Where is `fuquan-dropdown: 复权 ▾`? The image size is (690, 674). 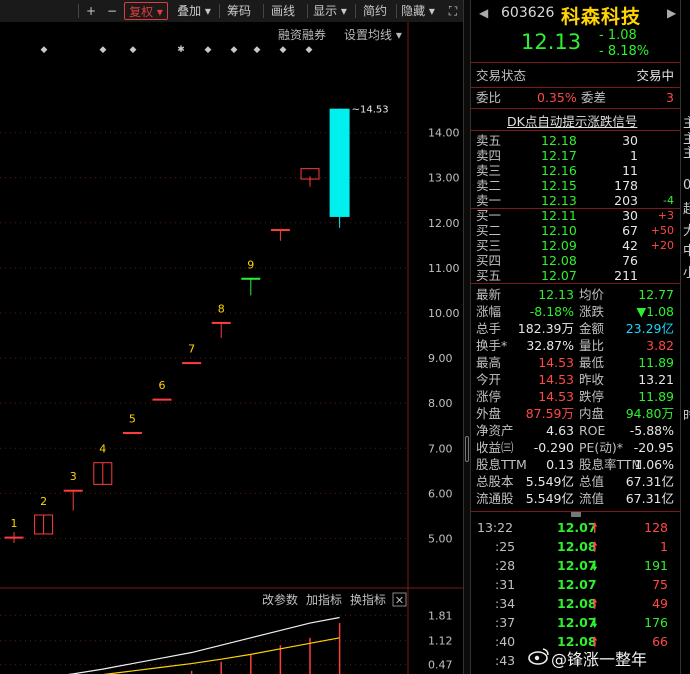 fuquan-dropdown: 复权 ▾ is located at coordinates (146, 11).